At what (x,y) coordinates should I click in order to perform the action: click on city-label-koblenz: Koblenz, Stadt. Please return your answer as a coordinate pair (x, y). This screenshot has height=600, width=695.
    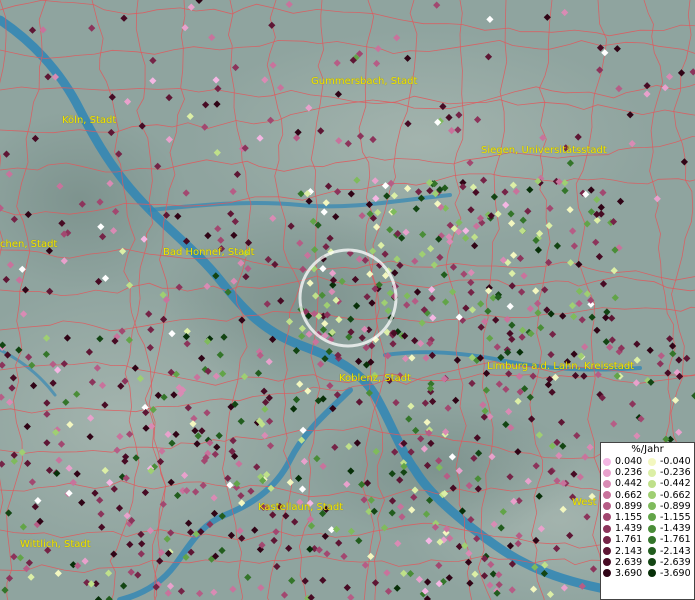
    Looking at the image, I should click on (375, 378).